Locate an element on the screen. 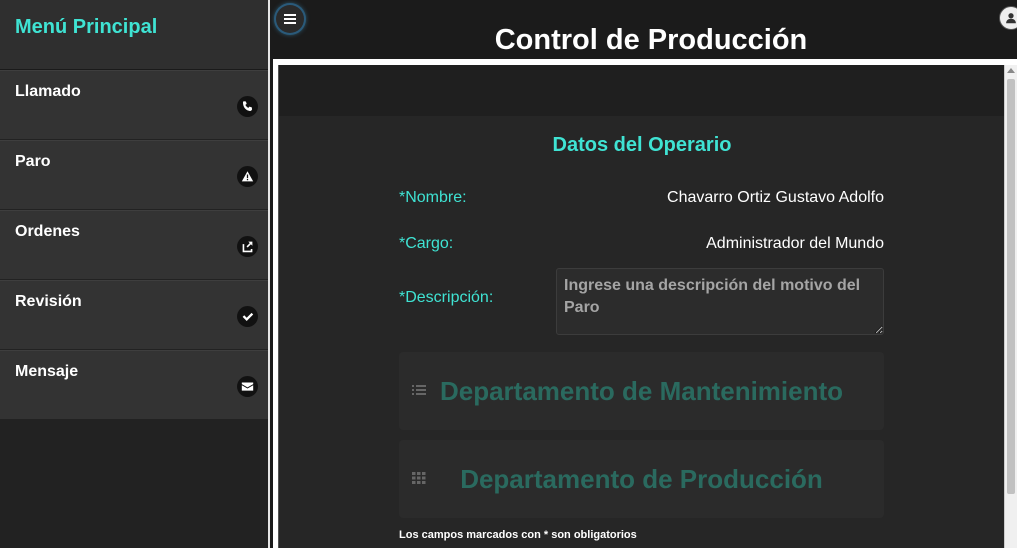 This screenshot has width=1017, height=548. sidebar-header: Menú Principal is located at coordinates (134, 35).